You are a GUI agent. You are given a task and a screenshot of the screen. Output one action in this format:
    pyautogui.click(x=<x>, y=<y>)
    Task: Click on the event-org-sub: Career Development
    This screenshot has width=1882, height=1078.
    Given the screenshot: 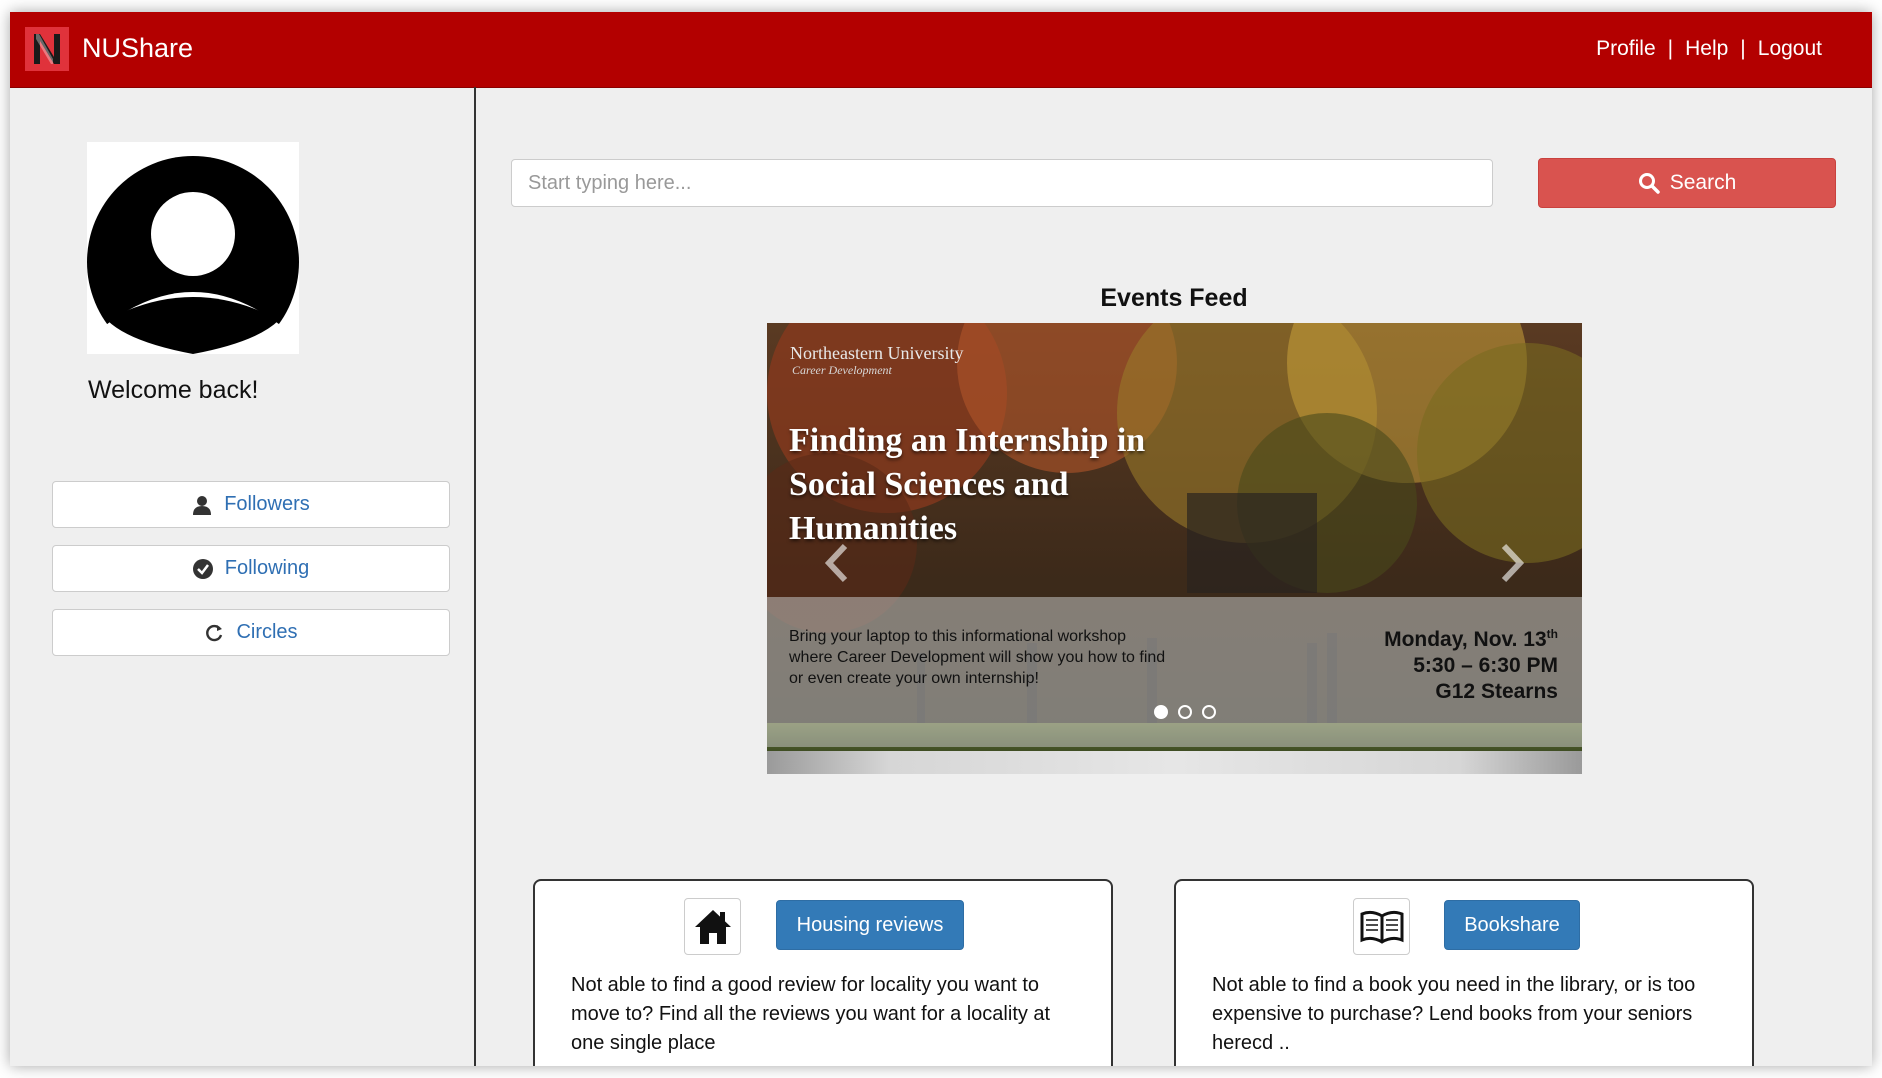 What is the action you would take?
    pyautogui.click(x=842, y=370)
    